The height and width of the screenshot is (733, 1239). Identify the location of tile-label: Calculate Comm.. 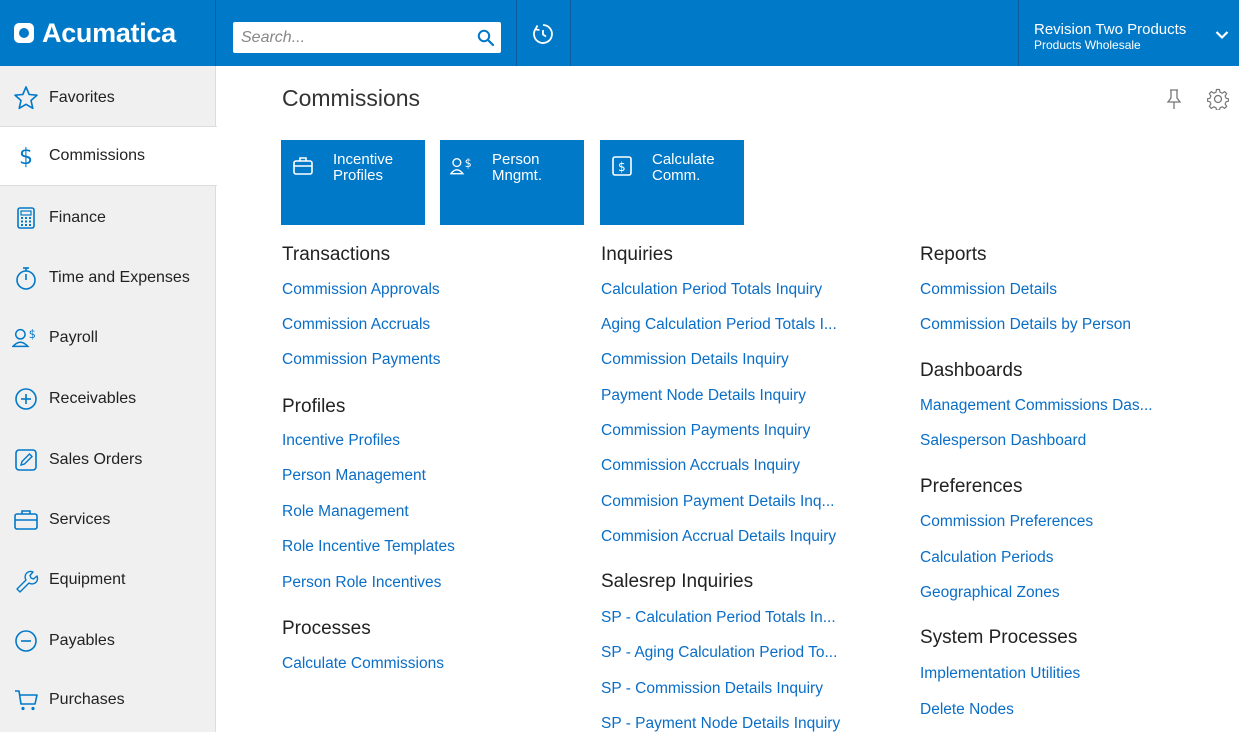
(683, 167).